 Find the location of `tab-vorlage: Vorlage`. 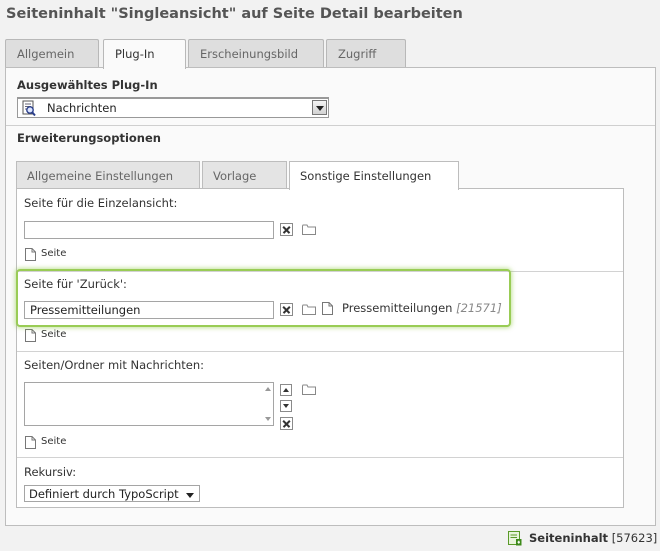

tab-vorlage: Vorlage is located at coordinates (244, 174).